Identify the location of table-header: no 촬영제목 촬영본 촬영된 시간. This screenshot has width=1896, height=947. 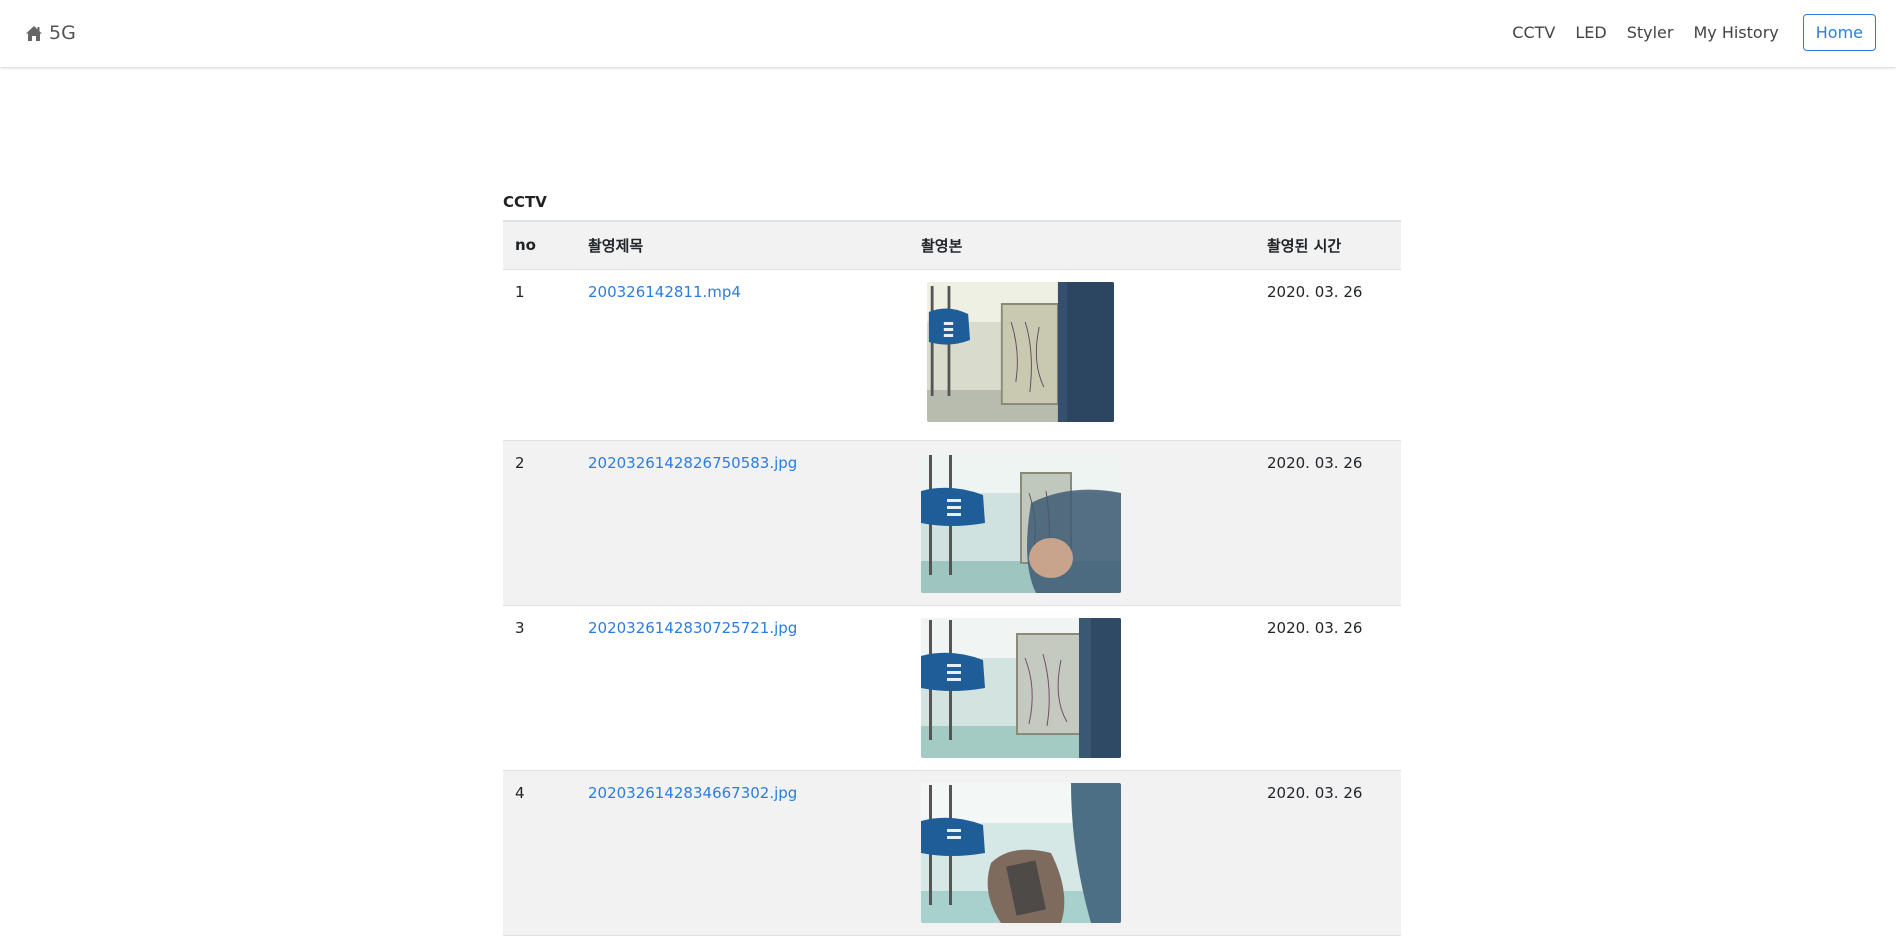
(952, 245).